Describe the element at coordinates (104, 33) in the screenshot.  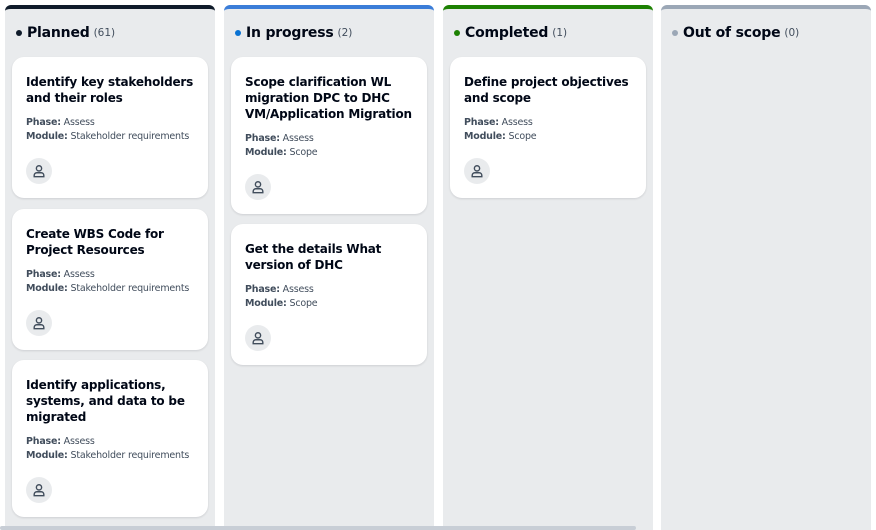
I see `column-count: (61)` at that location.